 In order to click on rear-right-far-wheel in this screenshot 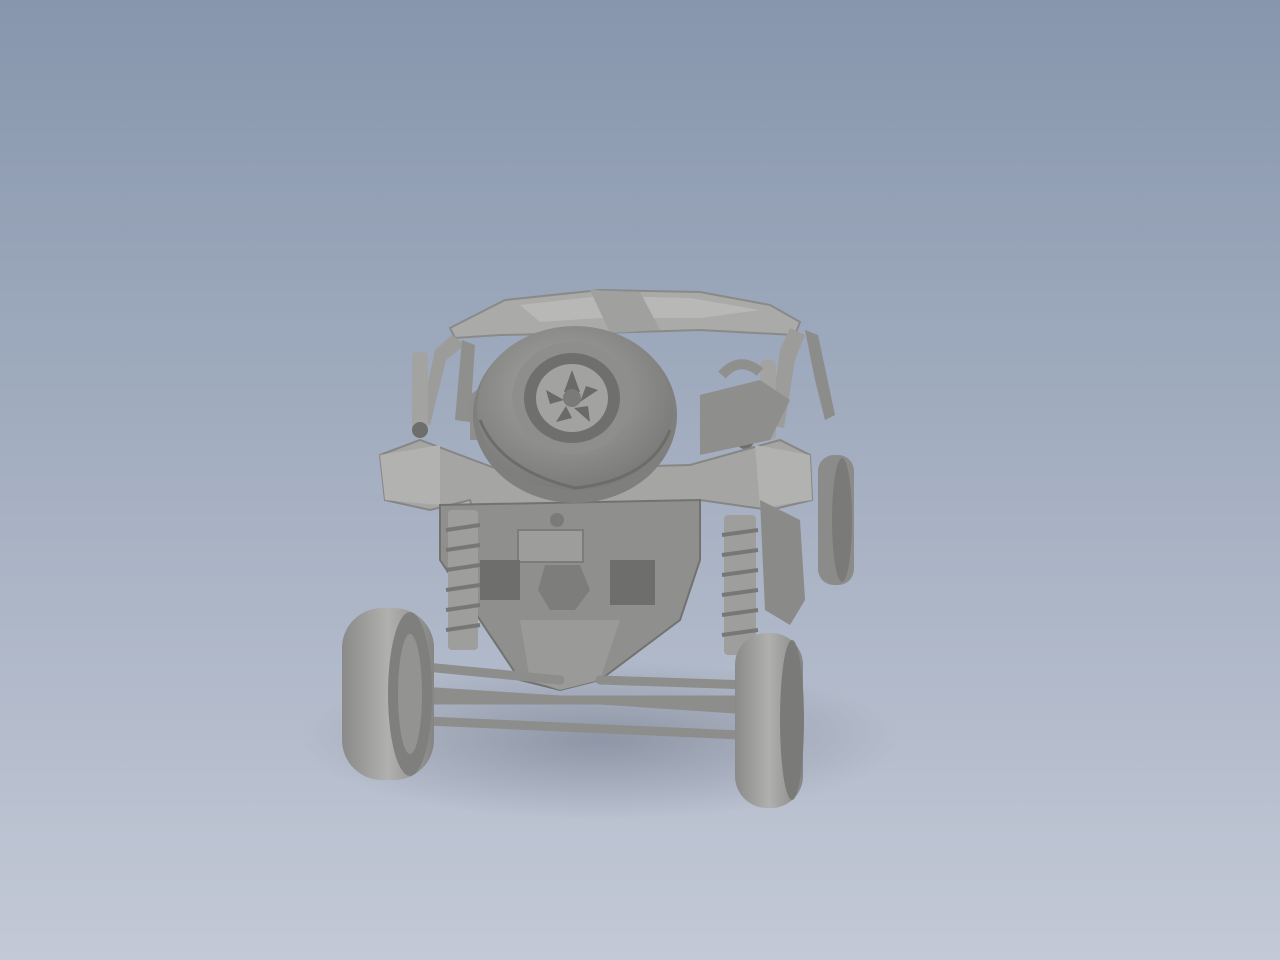, I will do `click(836, 520)`.